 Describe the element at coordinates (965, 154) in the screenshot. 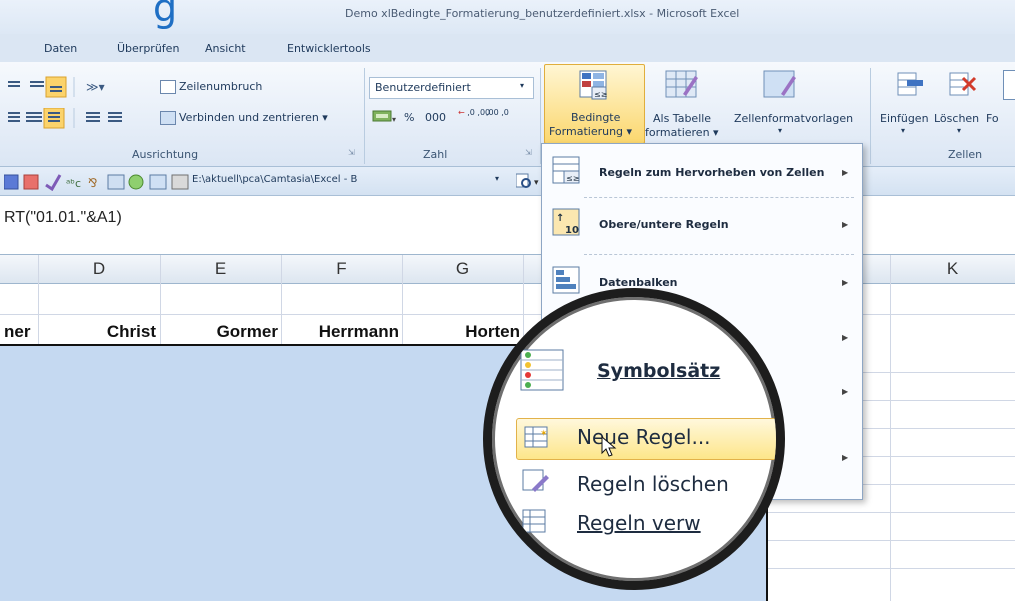

I see `group-label-zellen: Zellen` at that location.